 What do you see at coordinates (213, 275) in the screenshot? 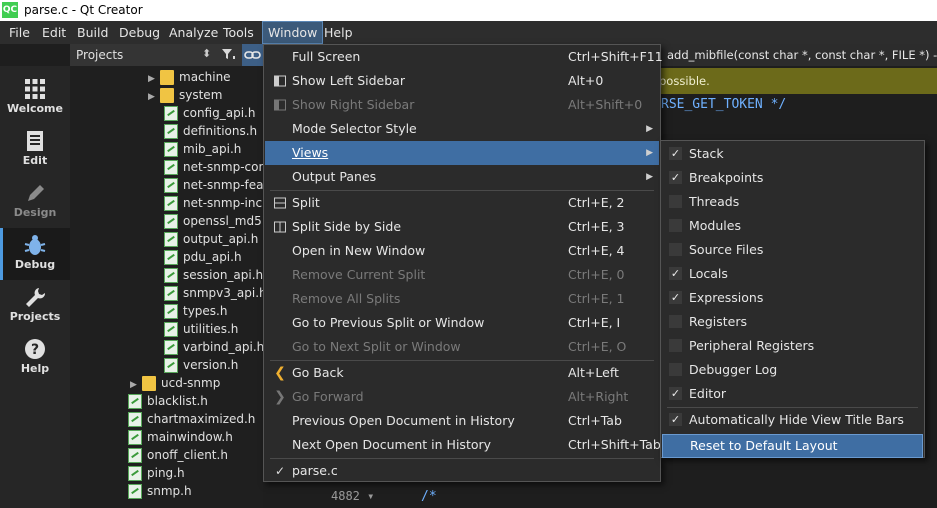
I see `tree-item: session_api.h` at bounding box center [213, 275].